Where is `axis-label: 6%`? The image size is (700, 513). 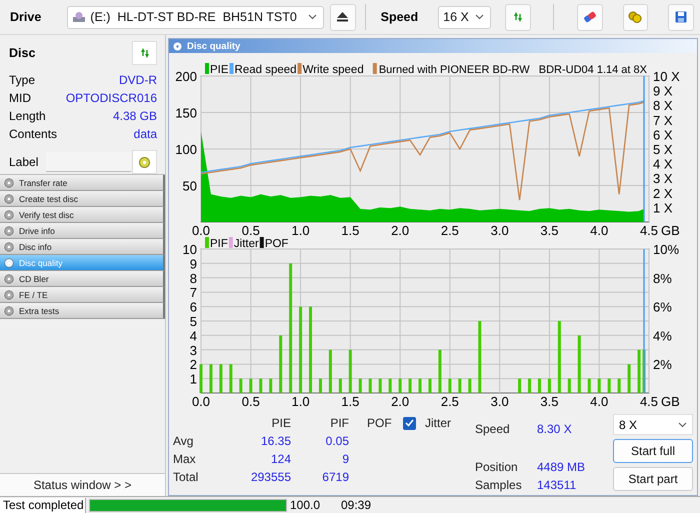
axis-label: 6% is located at coordinates (662, 307).